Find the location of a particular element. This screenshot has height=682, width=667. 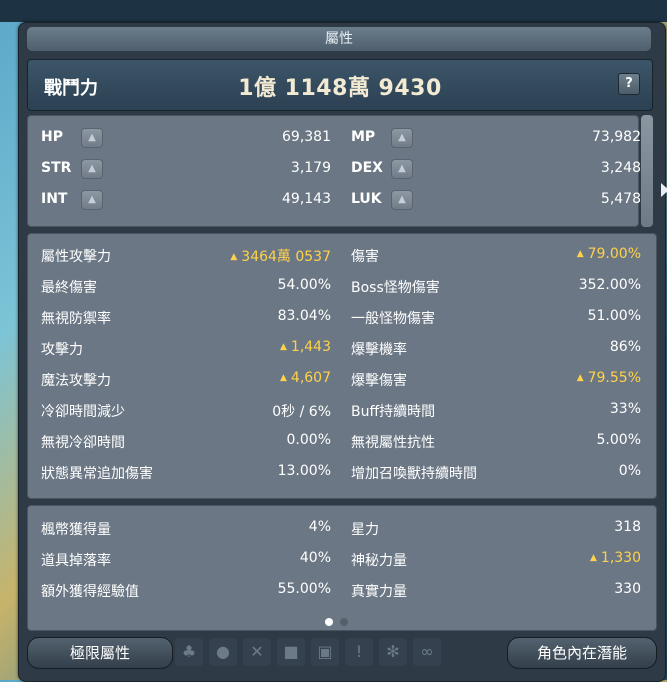

stat-value: 33% is located at coordinates (625, 409).